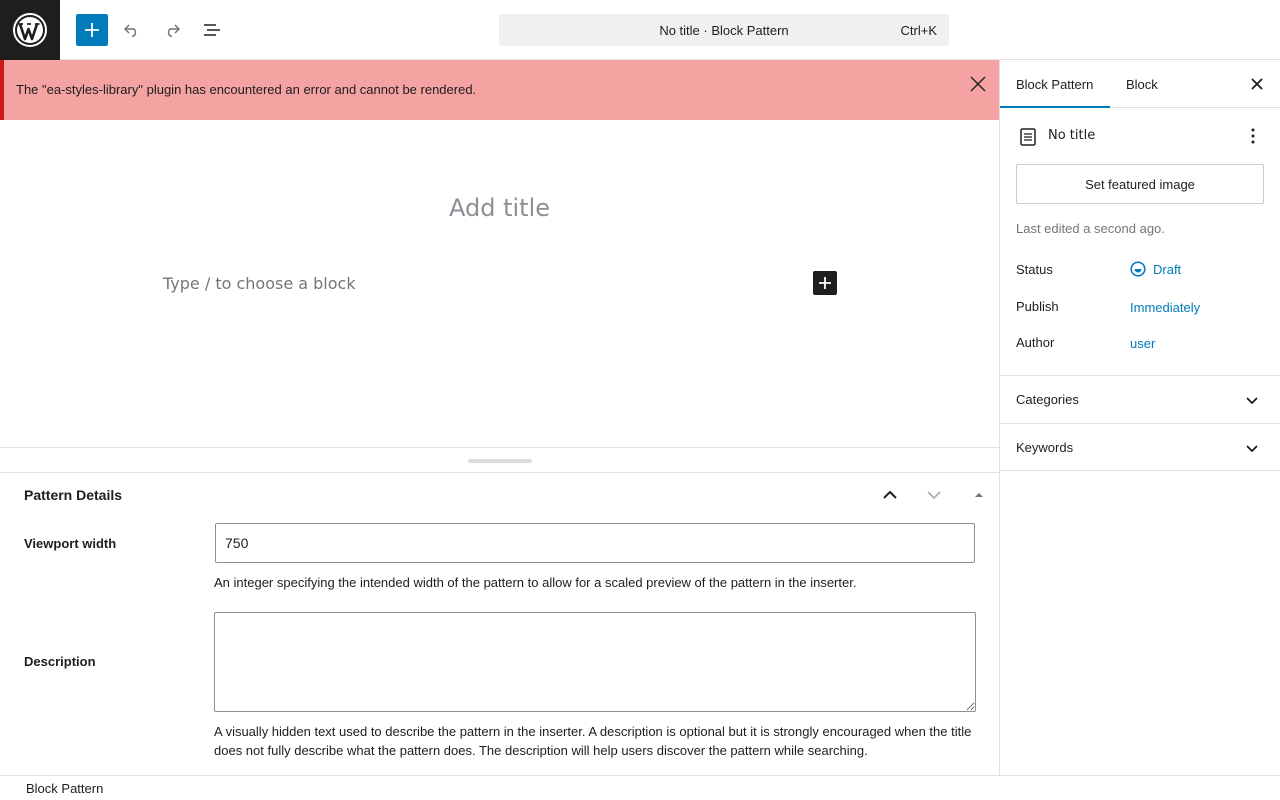  What do you see at coordinates (1140, 399) in the screenshot?
I see `categories-panel: Categories` at bounding box center [1140, 399].